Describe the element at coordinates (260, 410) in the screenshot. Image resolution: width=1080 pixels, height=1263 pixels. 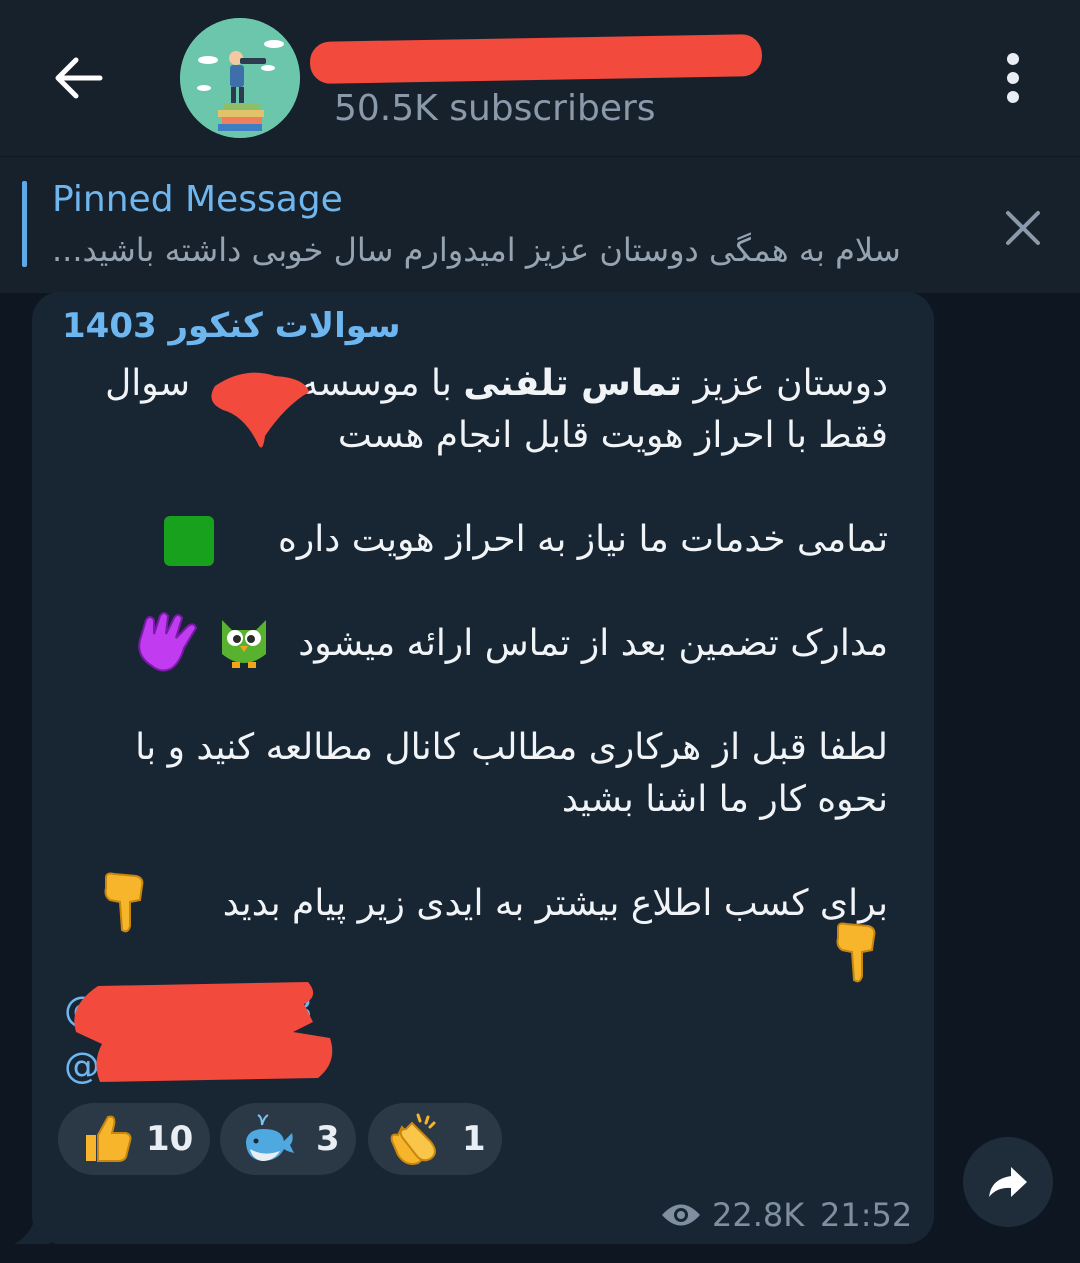
I see `redaction-scribble` at that location.